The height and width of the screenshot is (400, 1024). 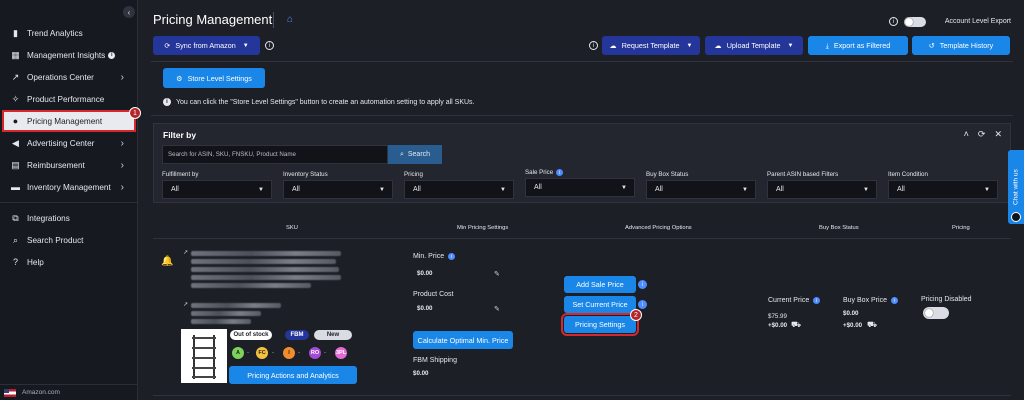 What do you see at coordinates (69, 143) in the screenshot?
I see `sidebar-item-advertising-center: ◀ Advertising Center ›` at bounding box center [69, 143].